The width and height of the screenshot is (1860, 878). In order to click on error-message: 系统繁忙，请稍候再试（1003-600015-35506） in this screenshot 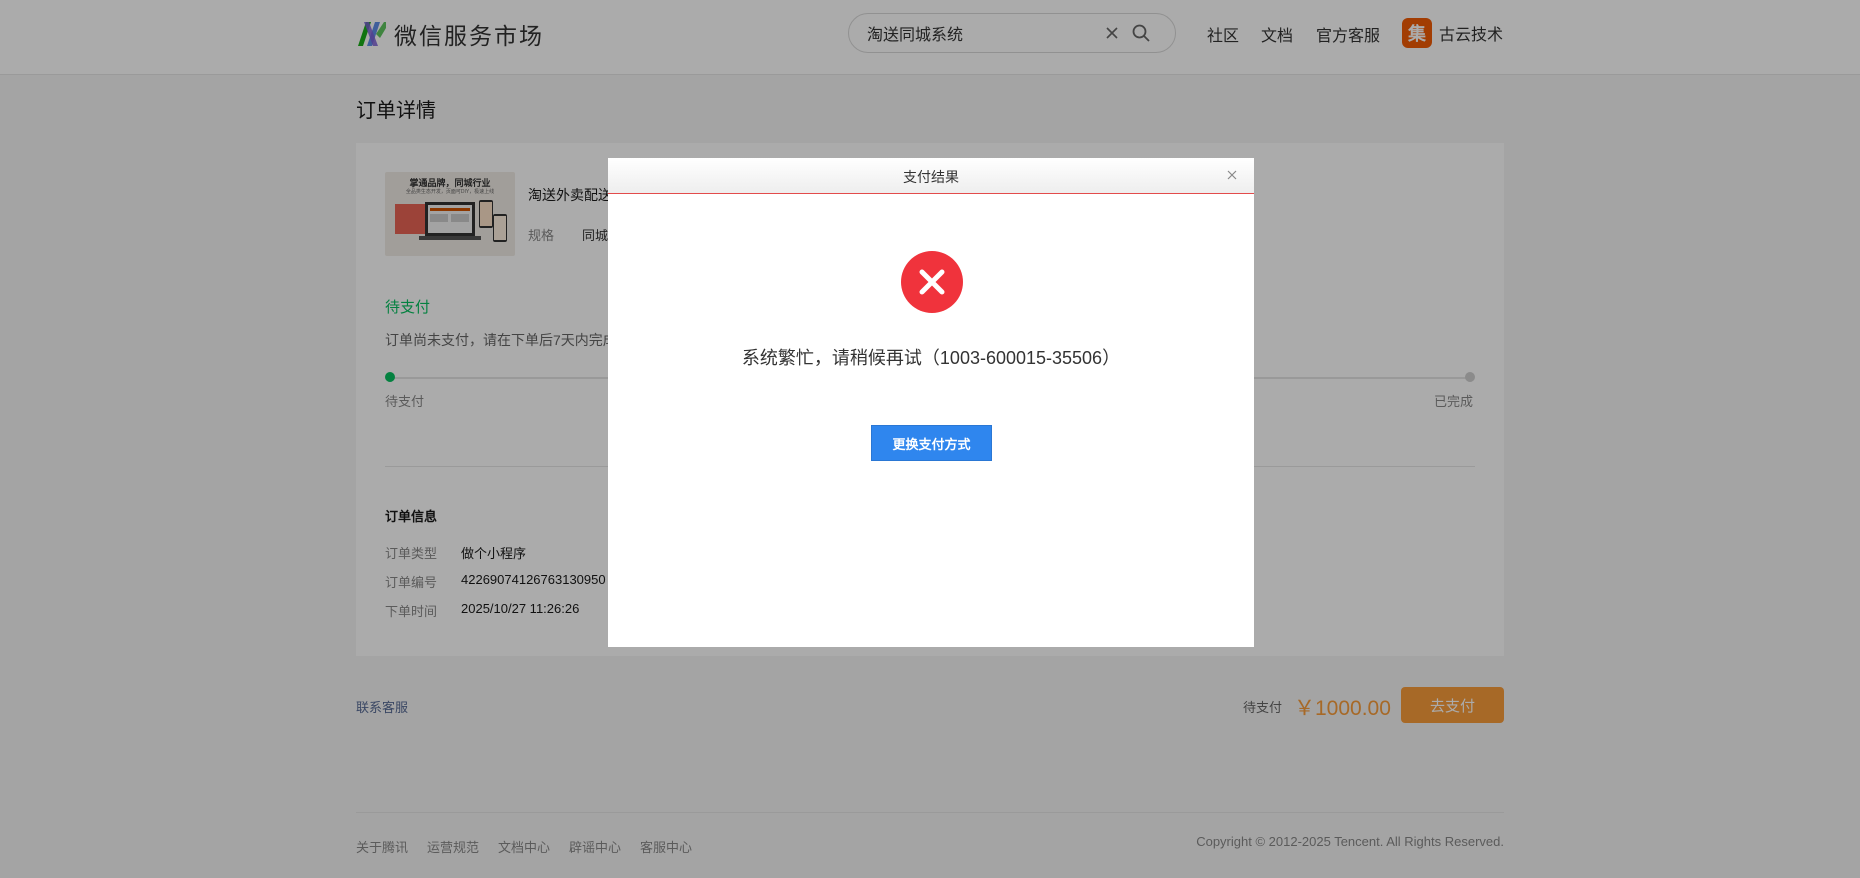, I will do `click(931, 358)`.